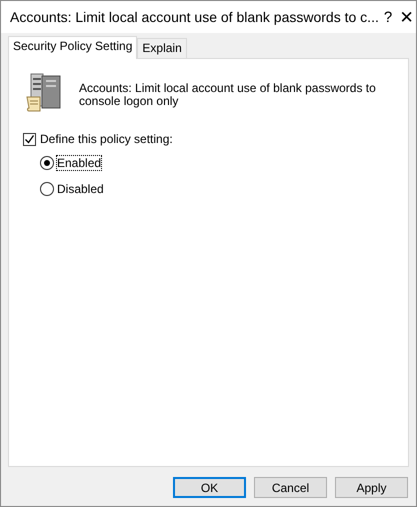 The width and height of the screenshot is (417, 507). I want to click on tab: Explain, so click(162, 48).